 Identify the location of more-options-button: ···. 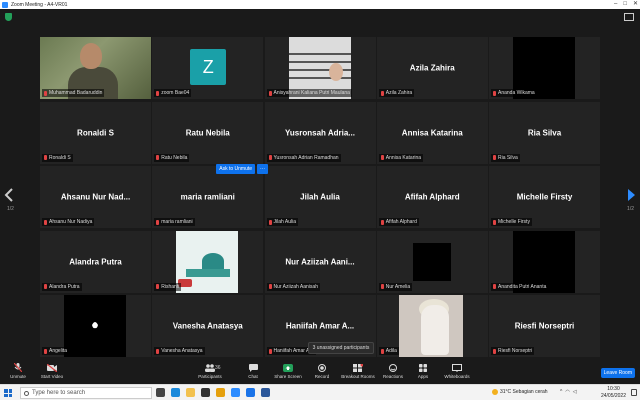
(263, 169).